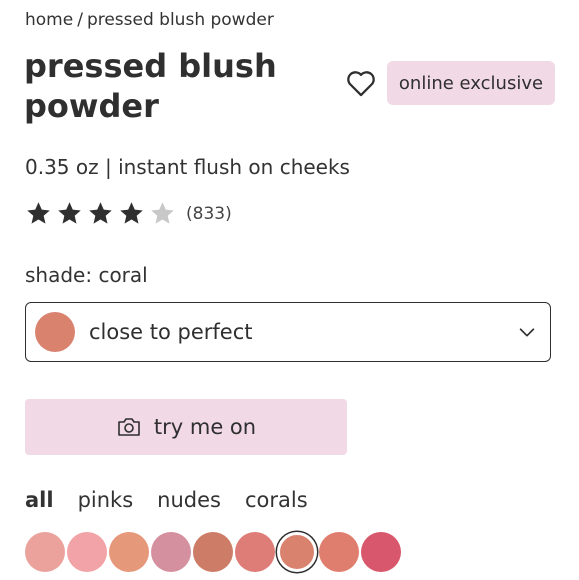 The height and width of the screenshot is (580, 579). Describe the element at coordinates (187, 167) in the screenshot. I see `product-subtitle: 0.35 oz | instant flush on cheeks` at that location.